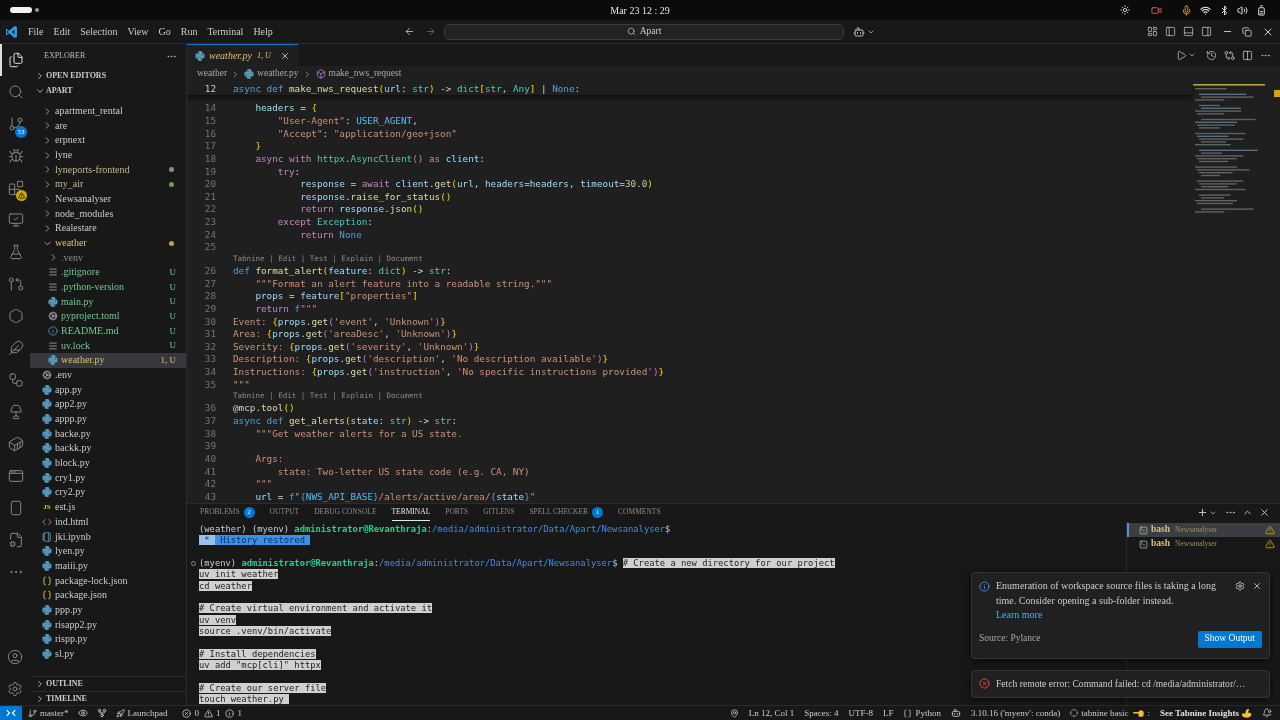 The width and height of the screenshot is (1280, 720). Describe the element at coordinates (101, 713) in the screenshot. I see `fork-icon` at that location.